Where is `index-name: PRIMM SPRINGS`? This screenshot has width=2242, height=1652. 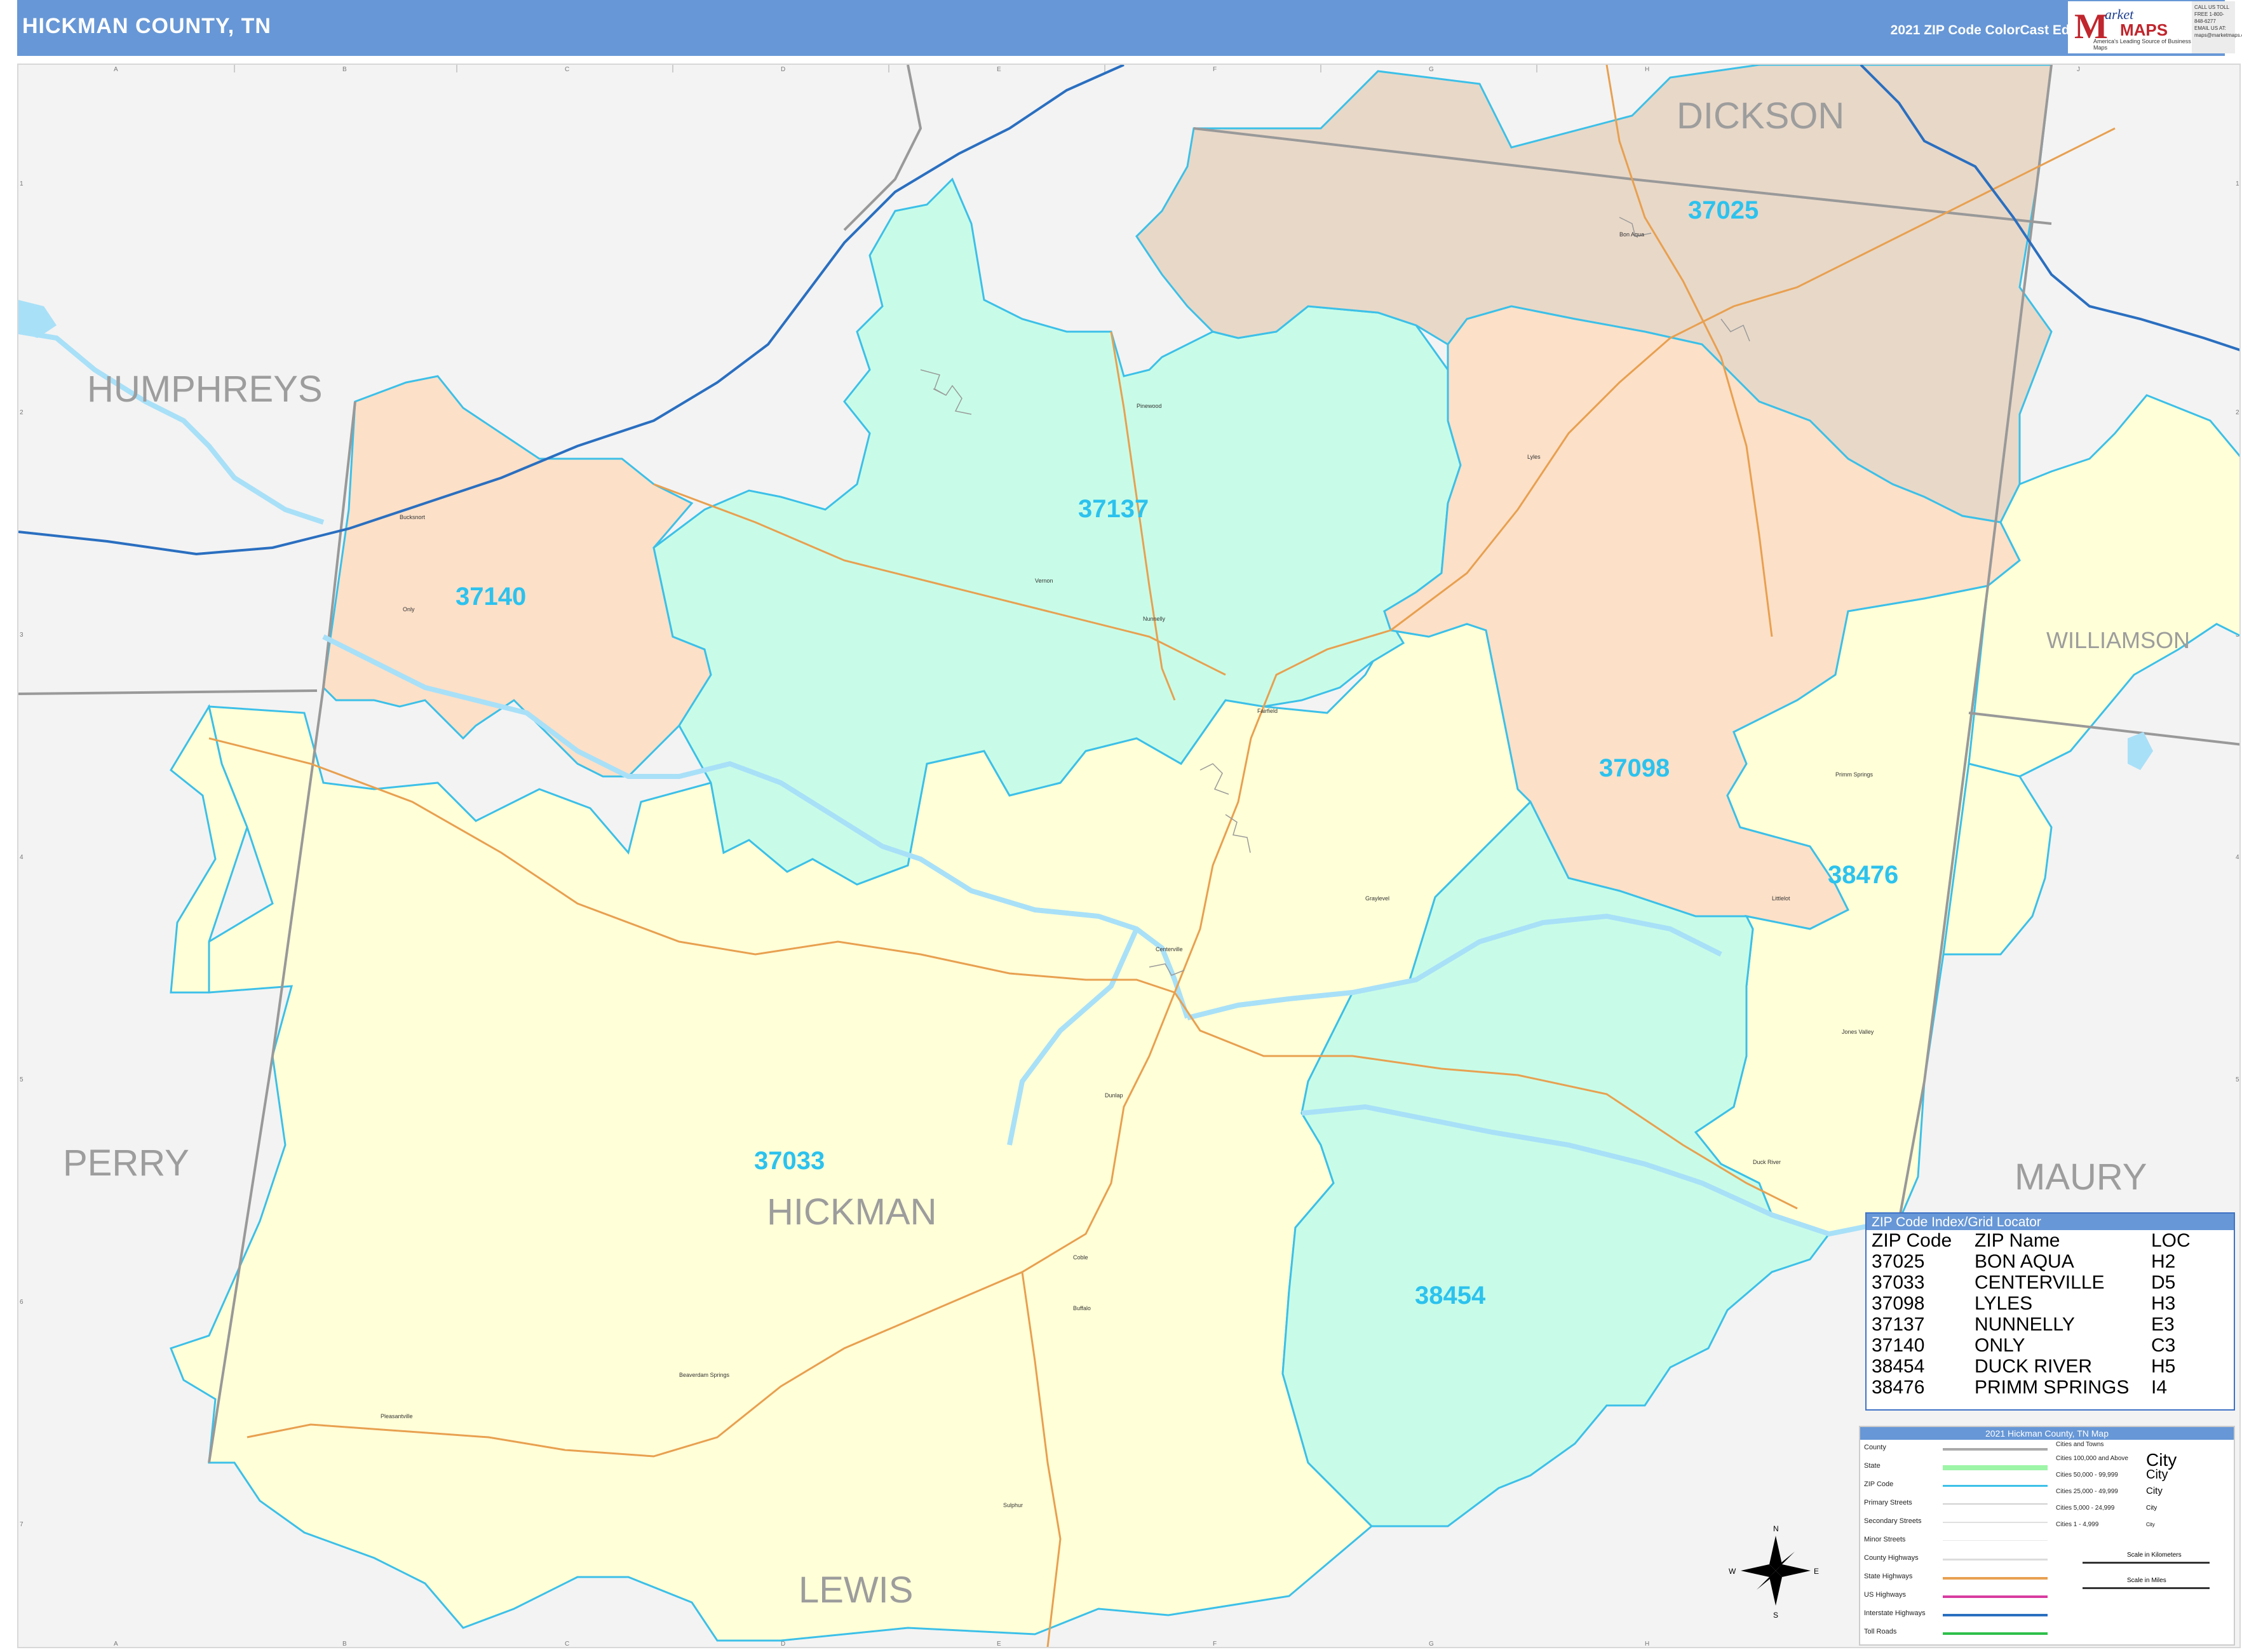 index-name: PRIMM SPRINGS is located at coordinates (2052, 1387).